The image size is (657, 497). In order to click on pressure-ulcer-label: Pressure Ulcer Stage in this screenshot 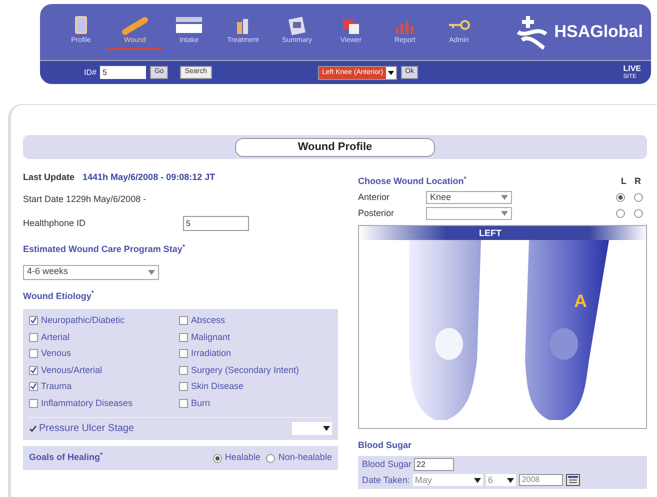, I will do `click(86, 429)`.